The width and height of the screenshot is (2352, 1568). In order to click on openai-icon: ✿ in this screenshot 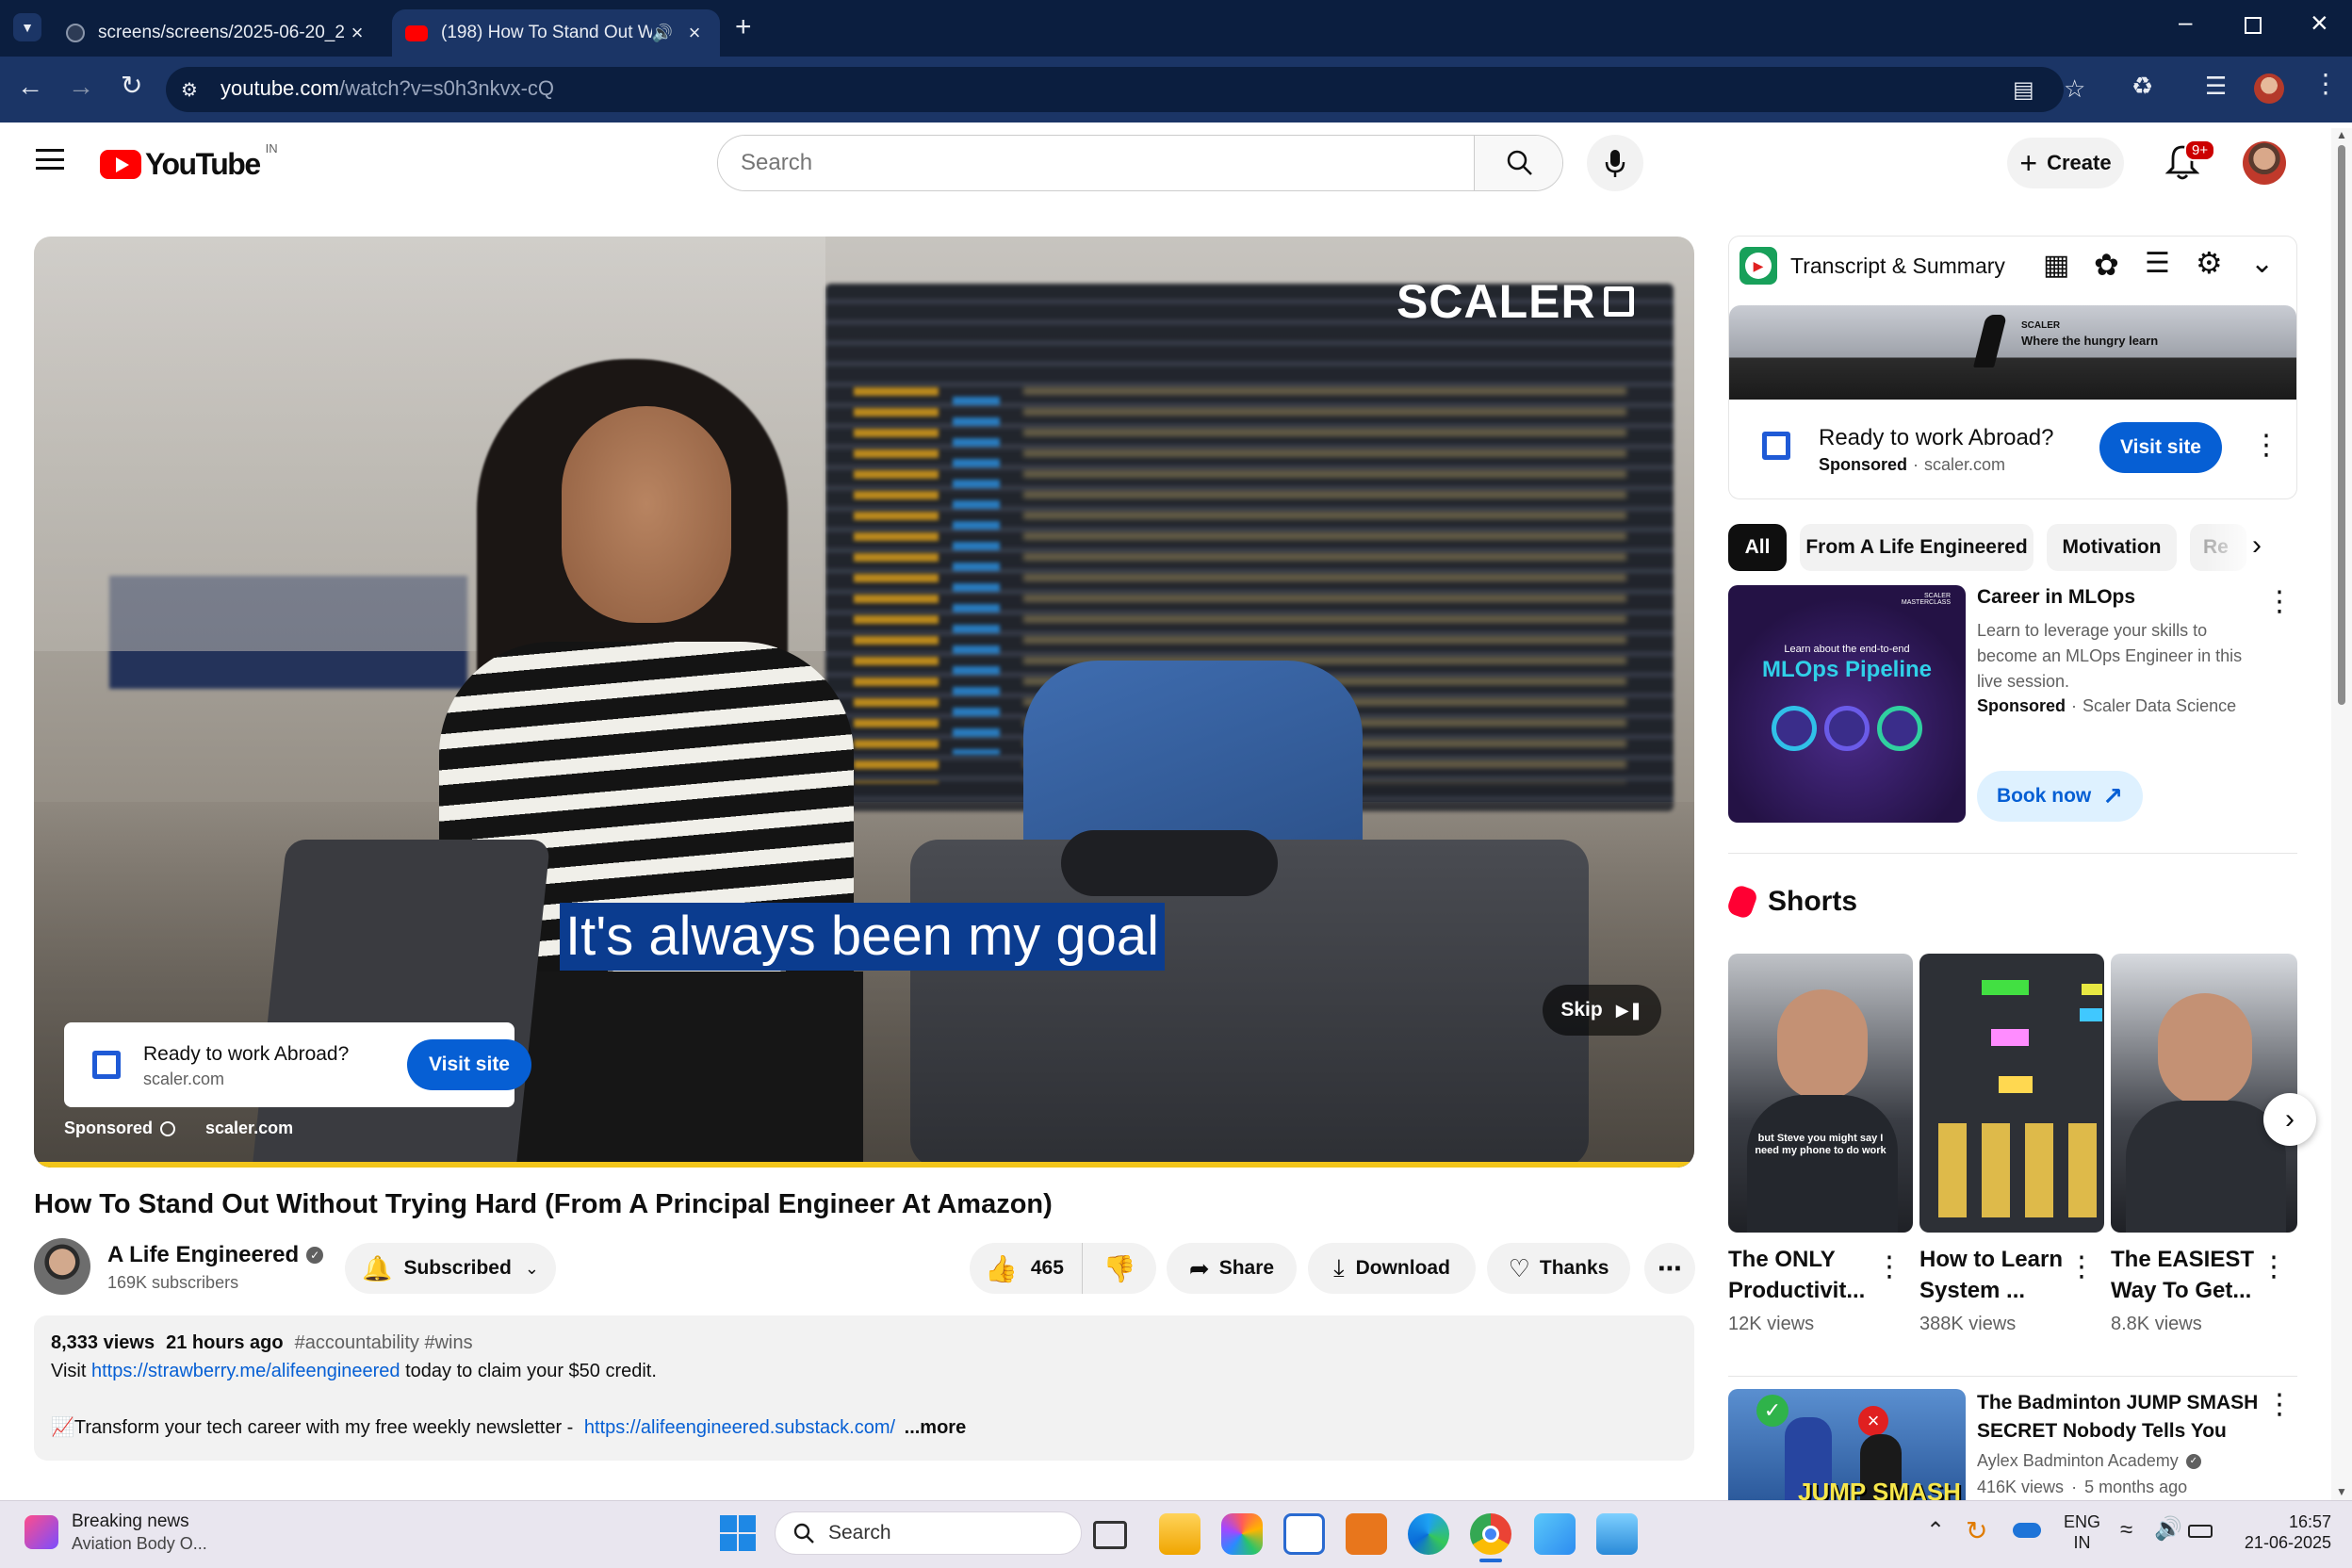, I will do `click(2106, 265)`.